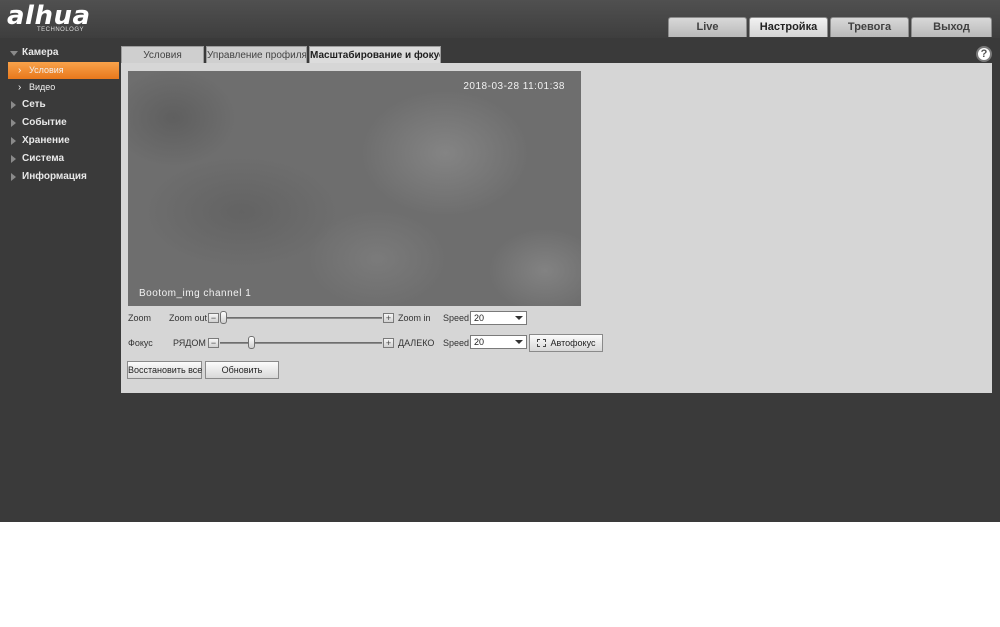 The width and height of the screenshot is (1000, 627). Describe the element at coordinates (61, 30) in the screenshot. I see `logo-subtext: TECHNOLOGY` at that location.